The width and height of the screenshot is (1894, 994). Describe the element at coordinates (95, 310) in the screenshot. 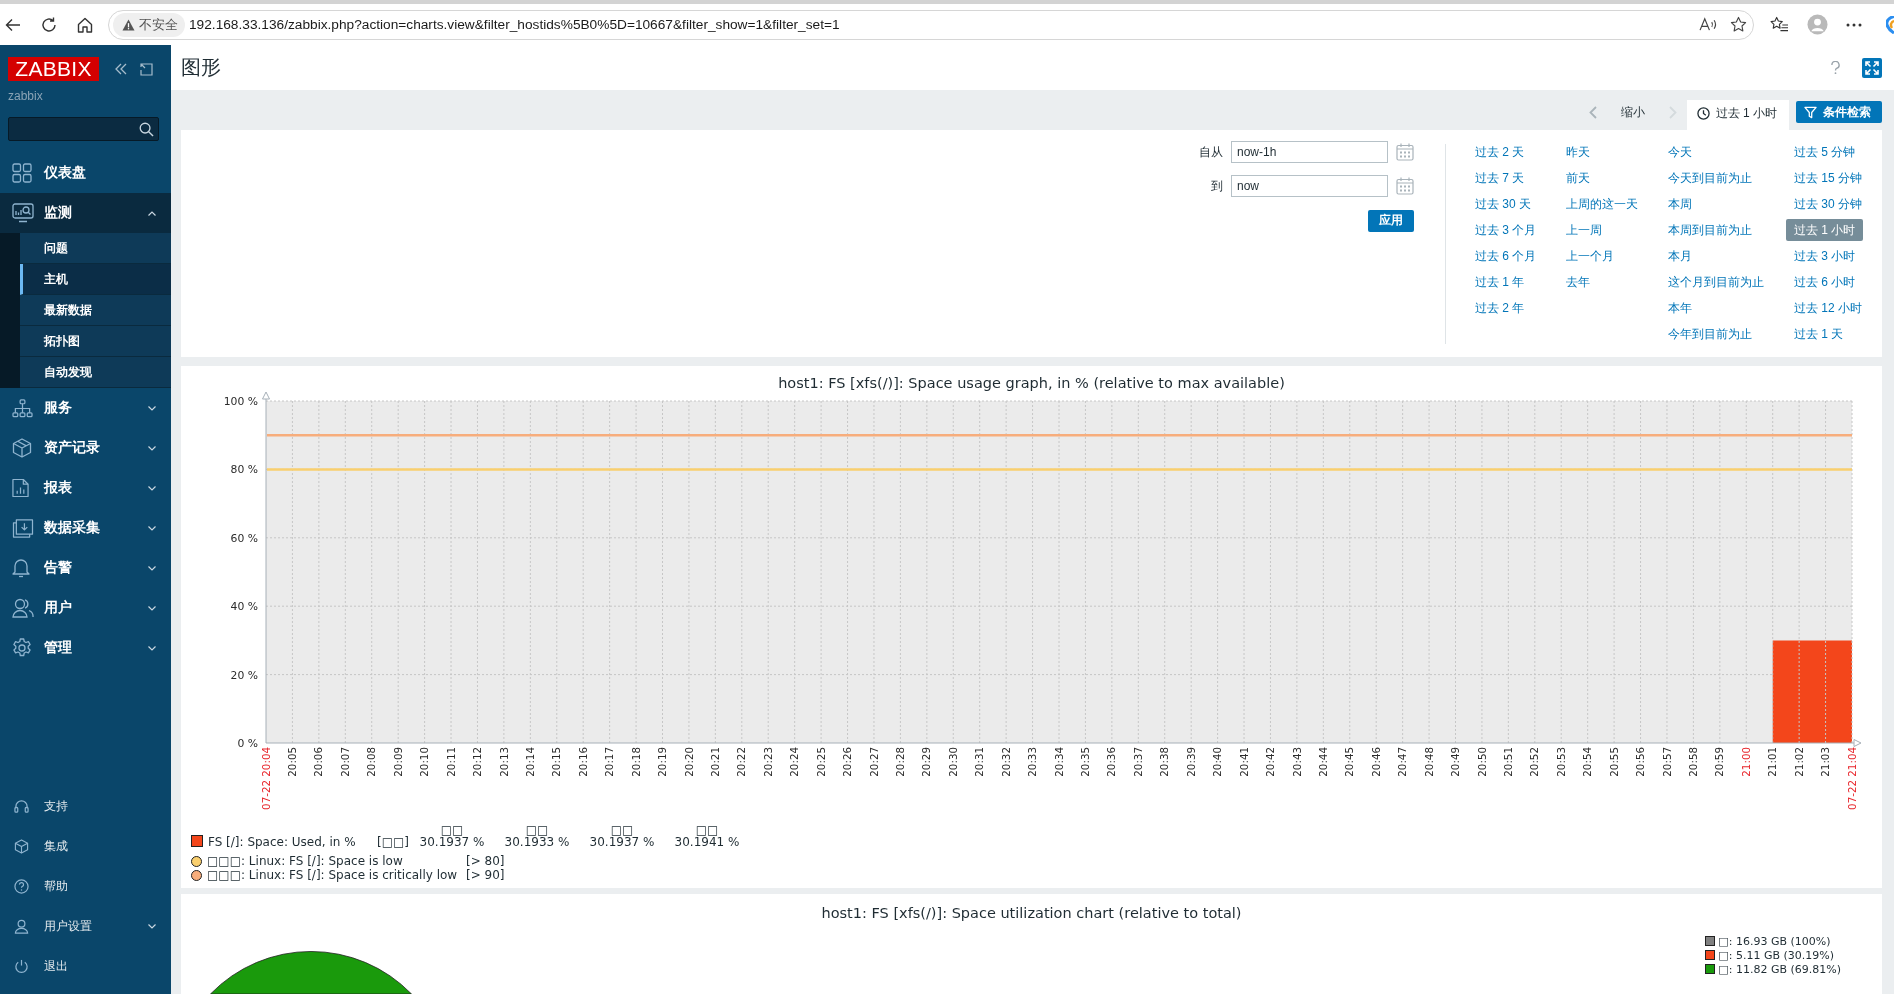

I see `submenu-item: 最新数据` at that location.